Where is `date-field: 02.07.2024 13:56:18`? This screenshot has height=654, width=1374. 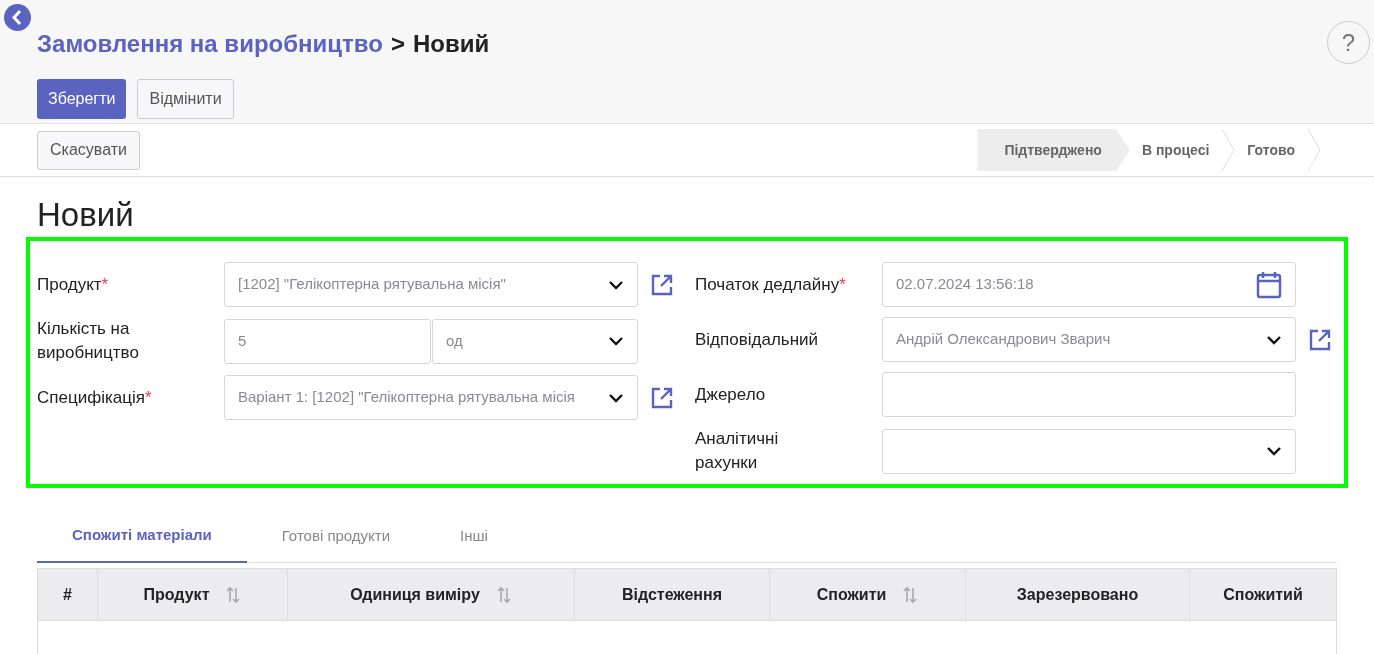
date-field: 02.07.2024 13:56:18 is located at coordinates (1089, 284).